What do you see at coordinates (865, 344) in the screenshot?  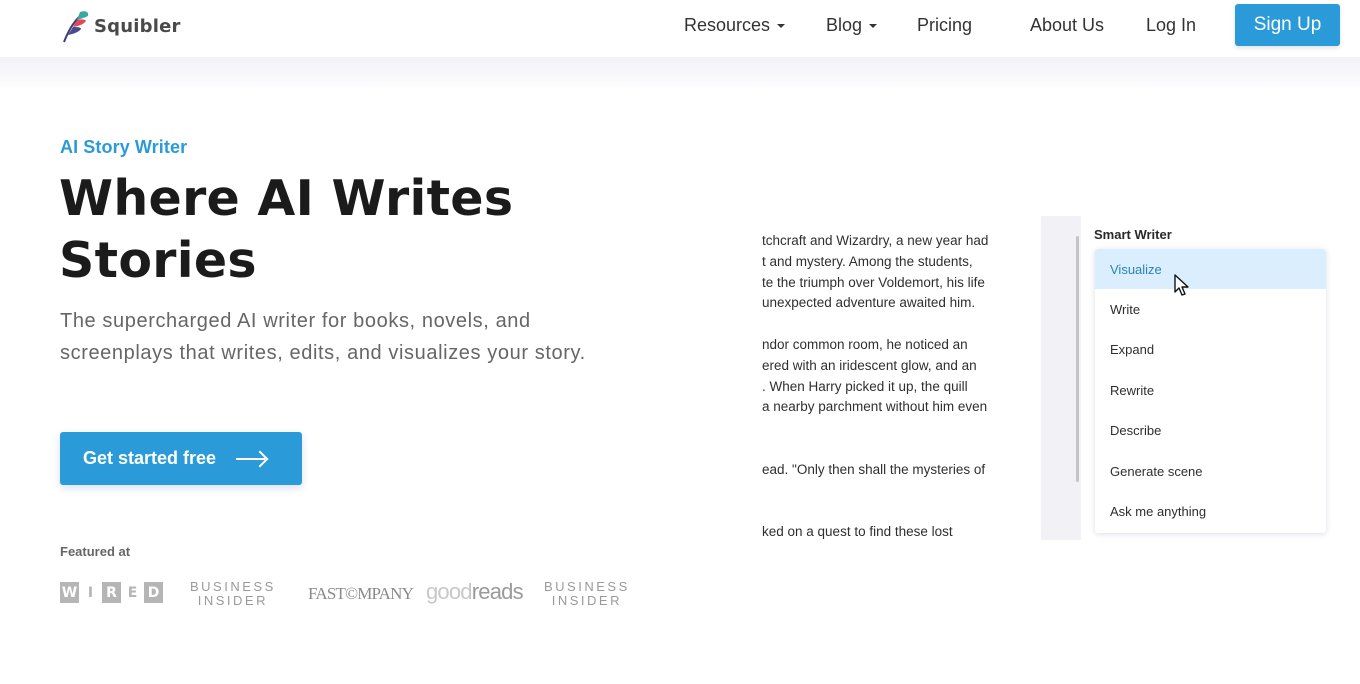 I see `story-line: ndor common room, he noticed an` at bounding box center [865, 344].